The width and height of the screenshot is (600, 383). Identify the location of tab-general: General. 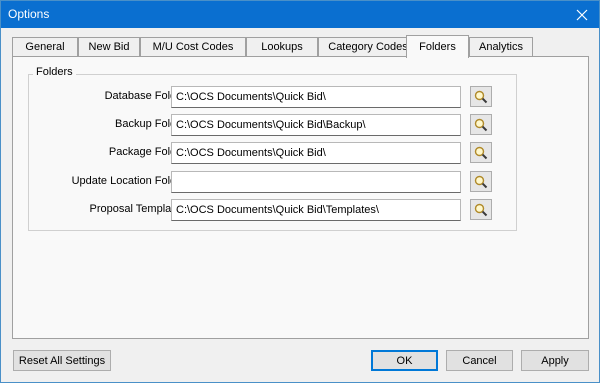
(45, 46).